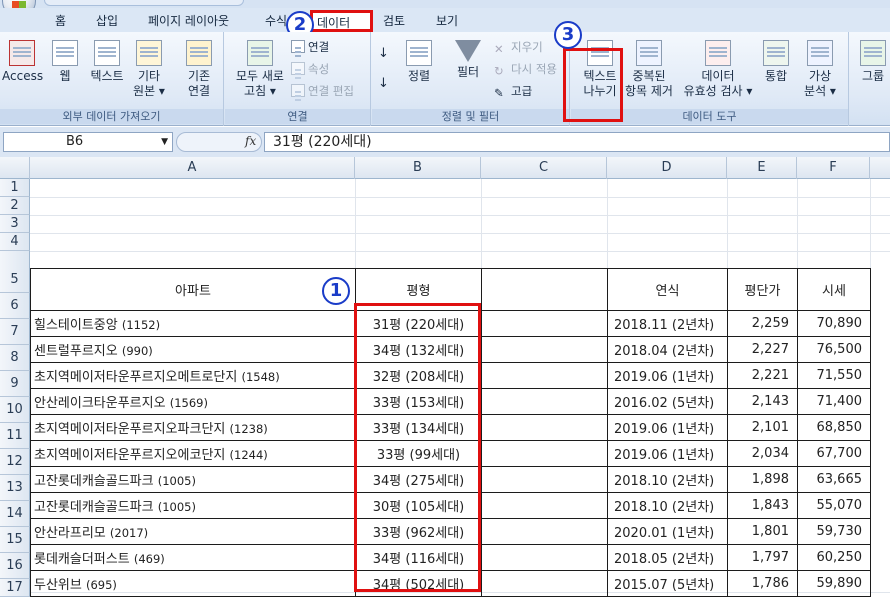  What do you see at coordinates (276, 20) in the screenshot?
I see `tab-formulas: 수식` at bounding box center [276, 20].